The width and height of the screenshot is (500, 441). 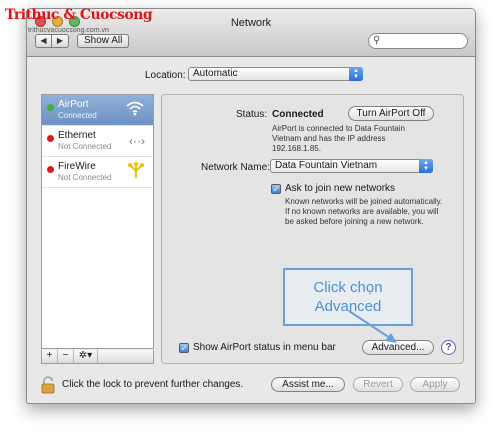 What do you see at coordinates (275, 74) in the screenshot?
I see `location-select: Automatic ▲ ▼` at bounding box center [275, 74].